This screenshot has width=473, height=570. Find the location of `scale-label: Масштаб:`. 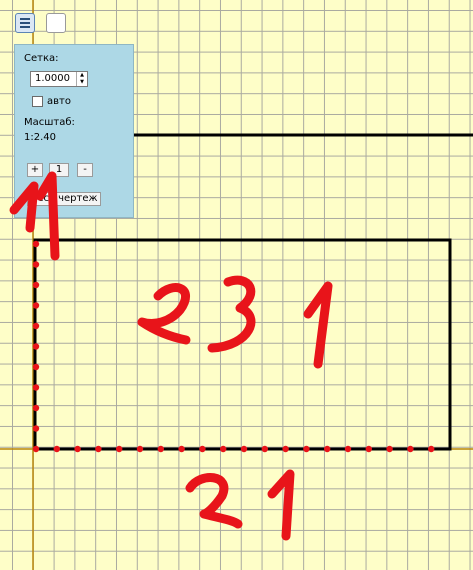

scale-label: Масштаб: is located at coordinates (49, 122).